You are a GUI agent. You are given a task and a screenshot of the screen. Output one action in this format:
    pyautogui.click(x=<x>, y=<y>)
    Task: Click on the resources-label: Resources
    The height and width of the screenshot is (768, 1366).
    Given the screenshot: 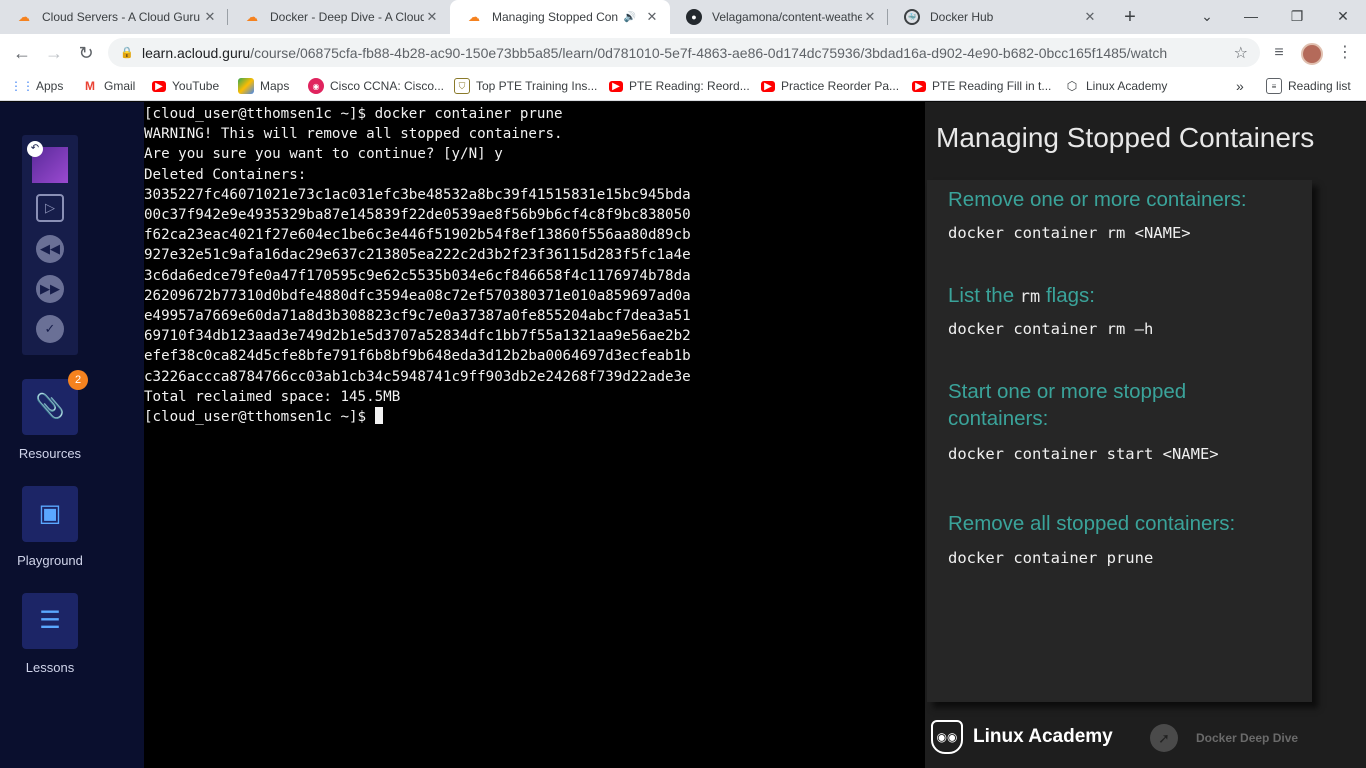 What is the action you would take?
    pyautogui.click(x=50, y=453)
    